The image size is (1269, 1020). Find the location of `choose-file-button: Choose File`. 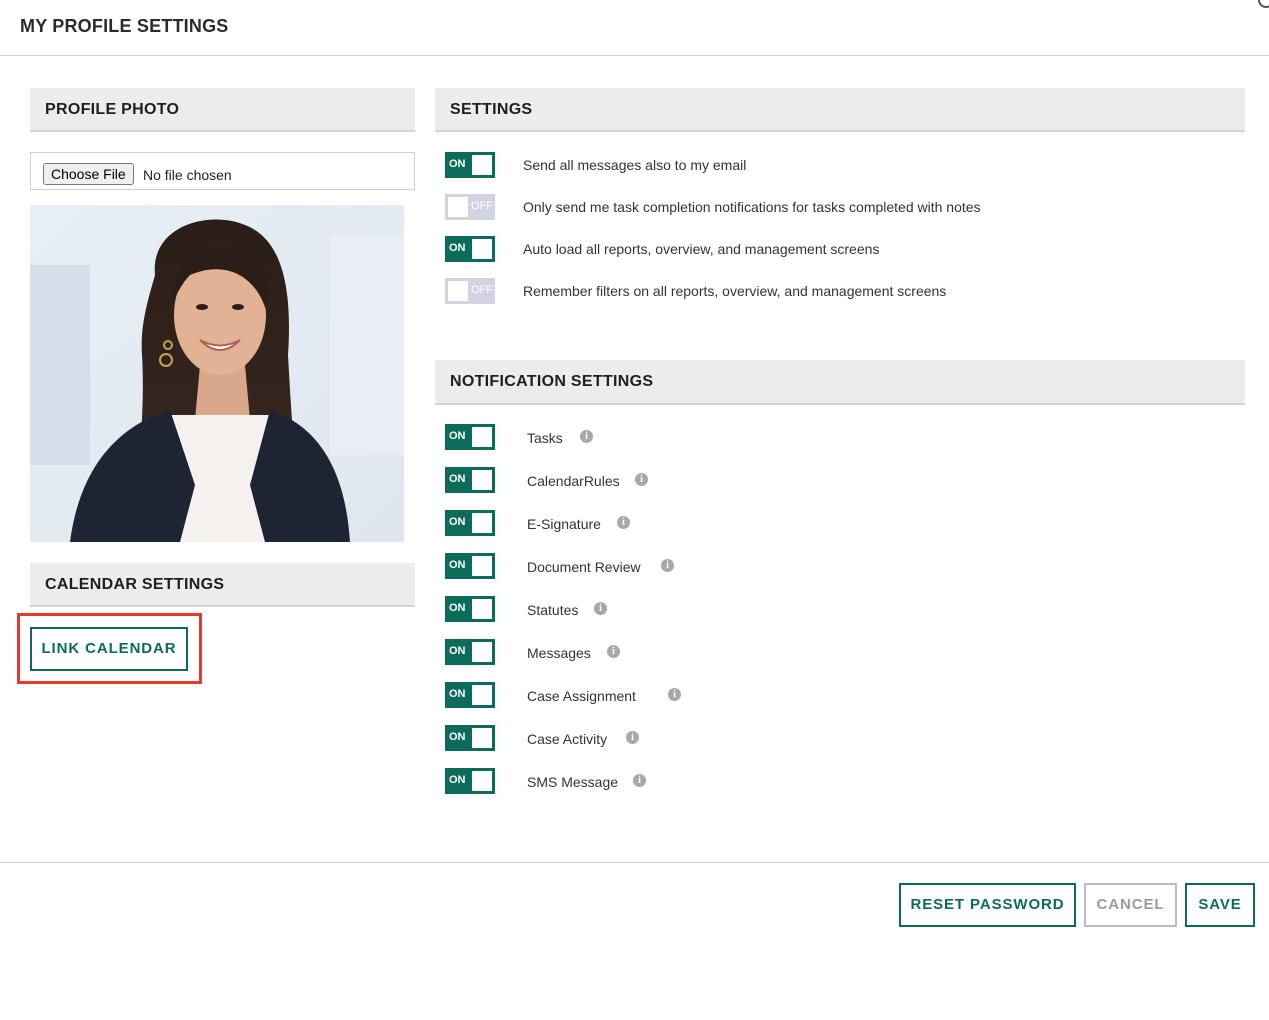

choose-file-button: Choose File is located at coordinates (88, 174).